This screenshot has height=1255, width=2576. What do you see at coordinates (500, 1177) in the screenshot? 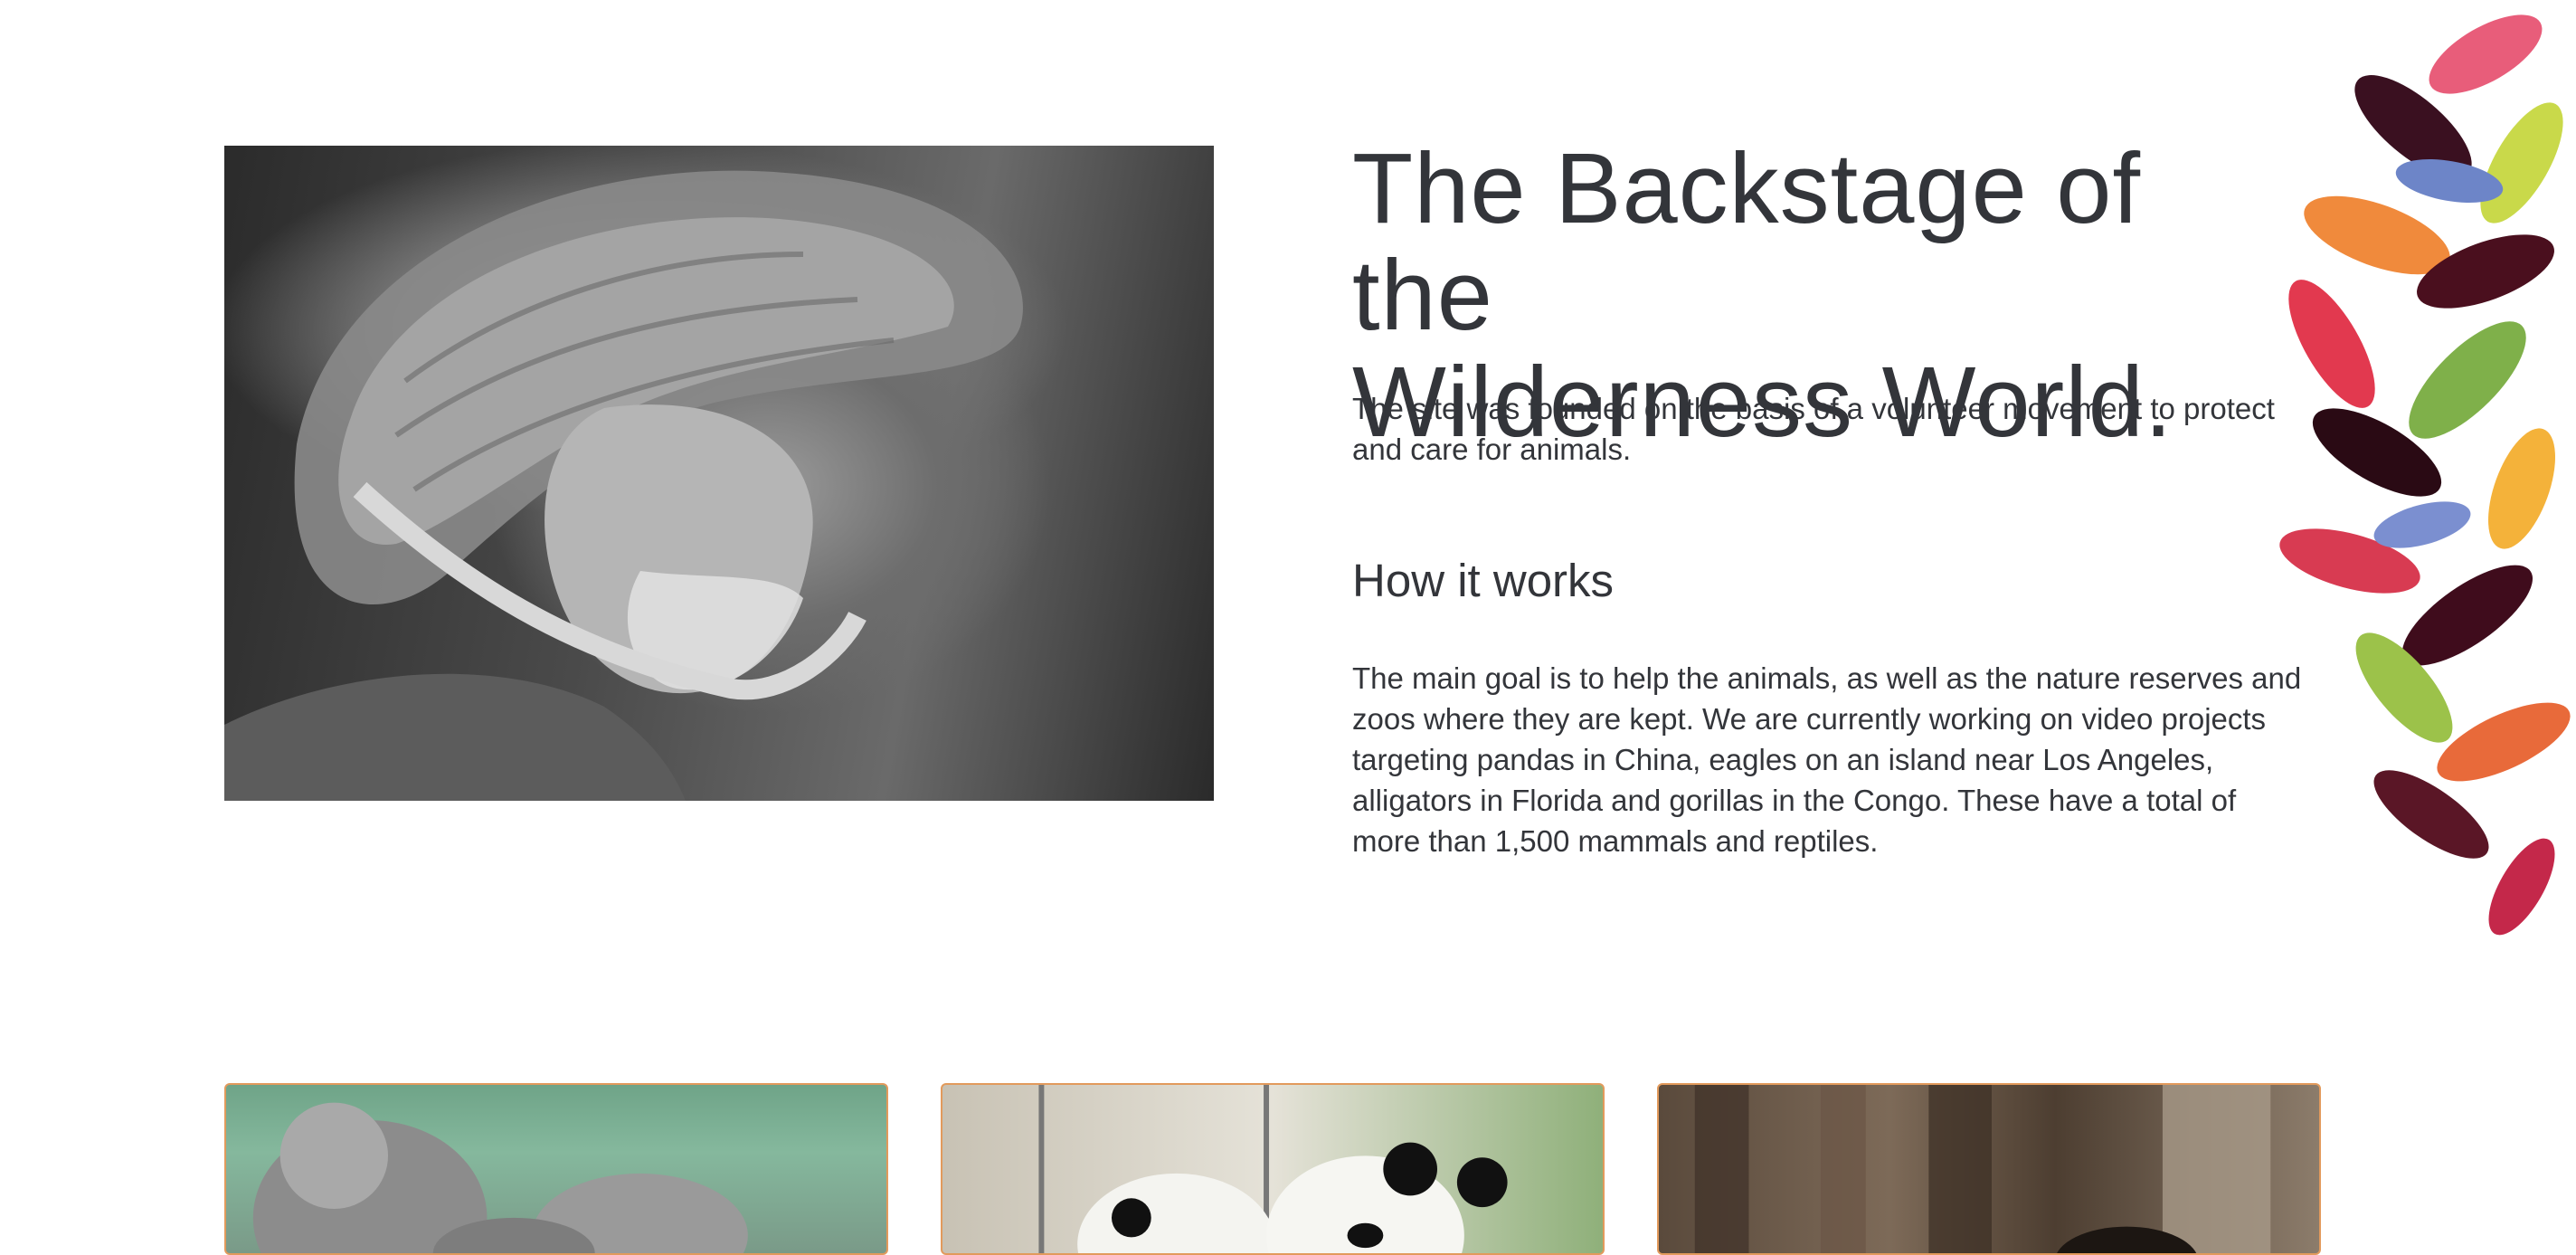
I see `koala-image` at bounding box center [500, 1177].